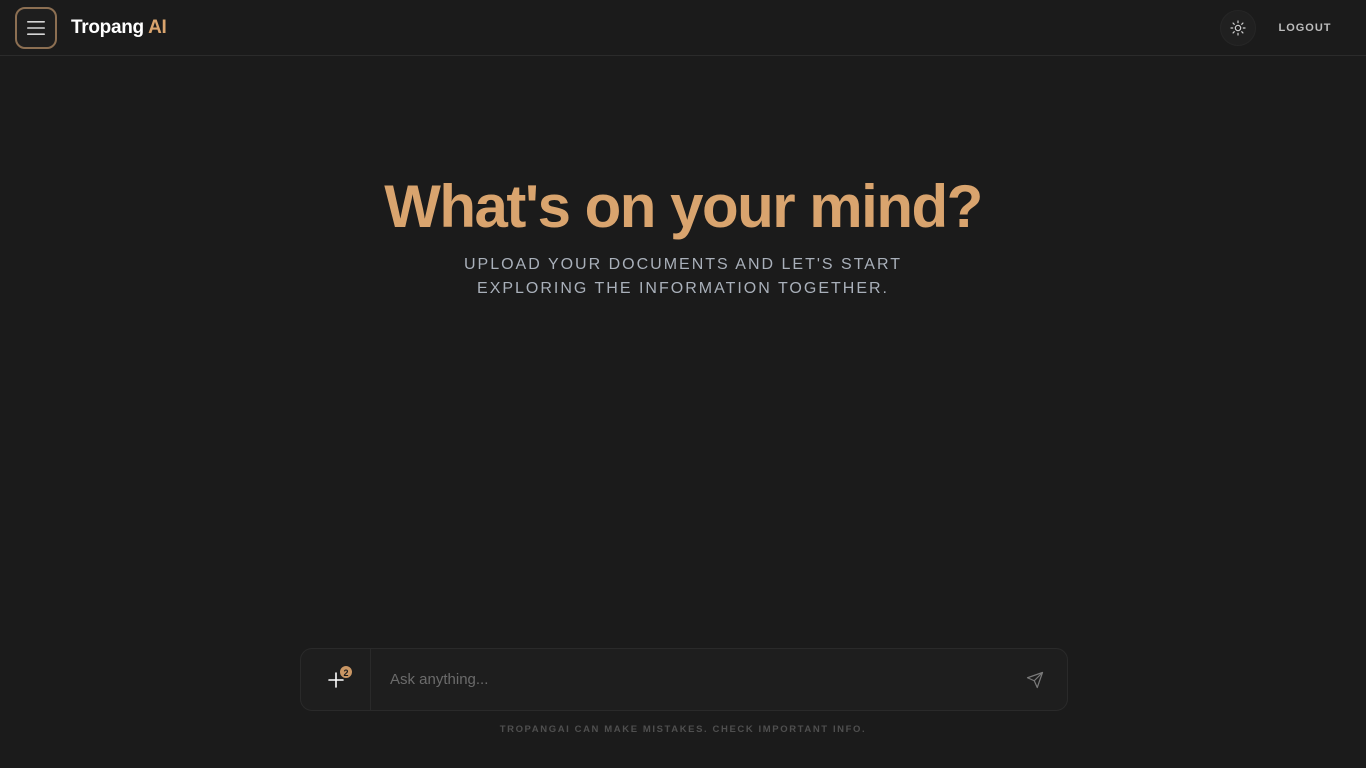 The height and width of the screenshot is (768, 1366). I want to click on menu-button, so click(36, 28).